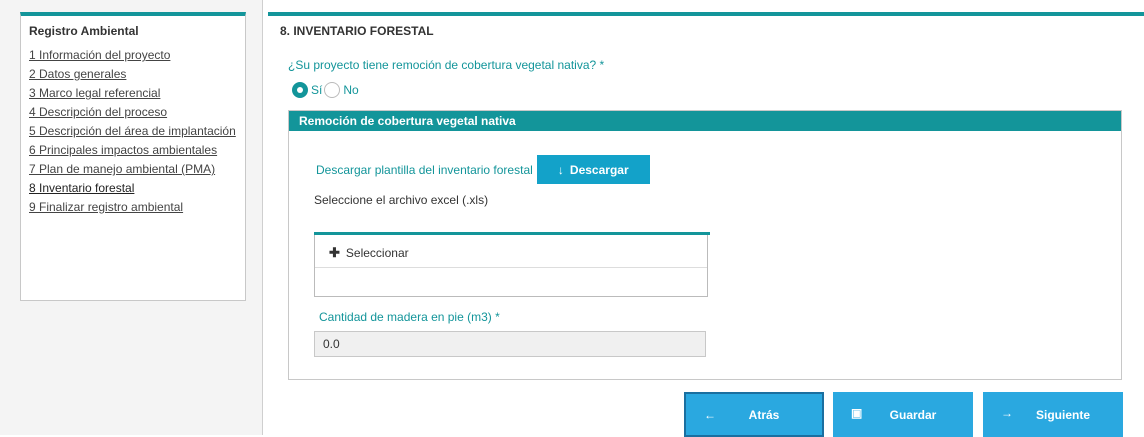 The width and height of the screenshot is (1144, 437). What do you see at coordinates (511, 267) in the screenshot?
I see `upload-separator` at bounding box center [511, 267].